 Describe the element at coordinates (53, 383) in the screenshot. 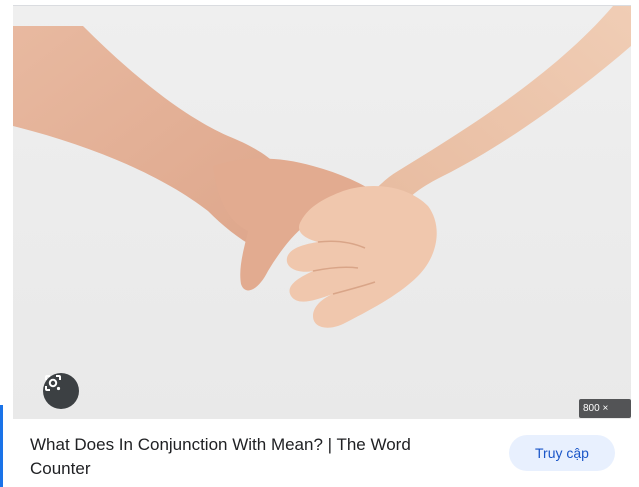

I see `google-lens-icon` at that location.